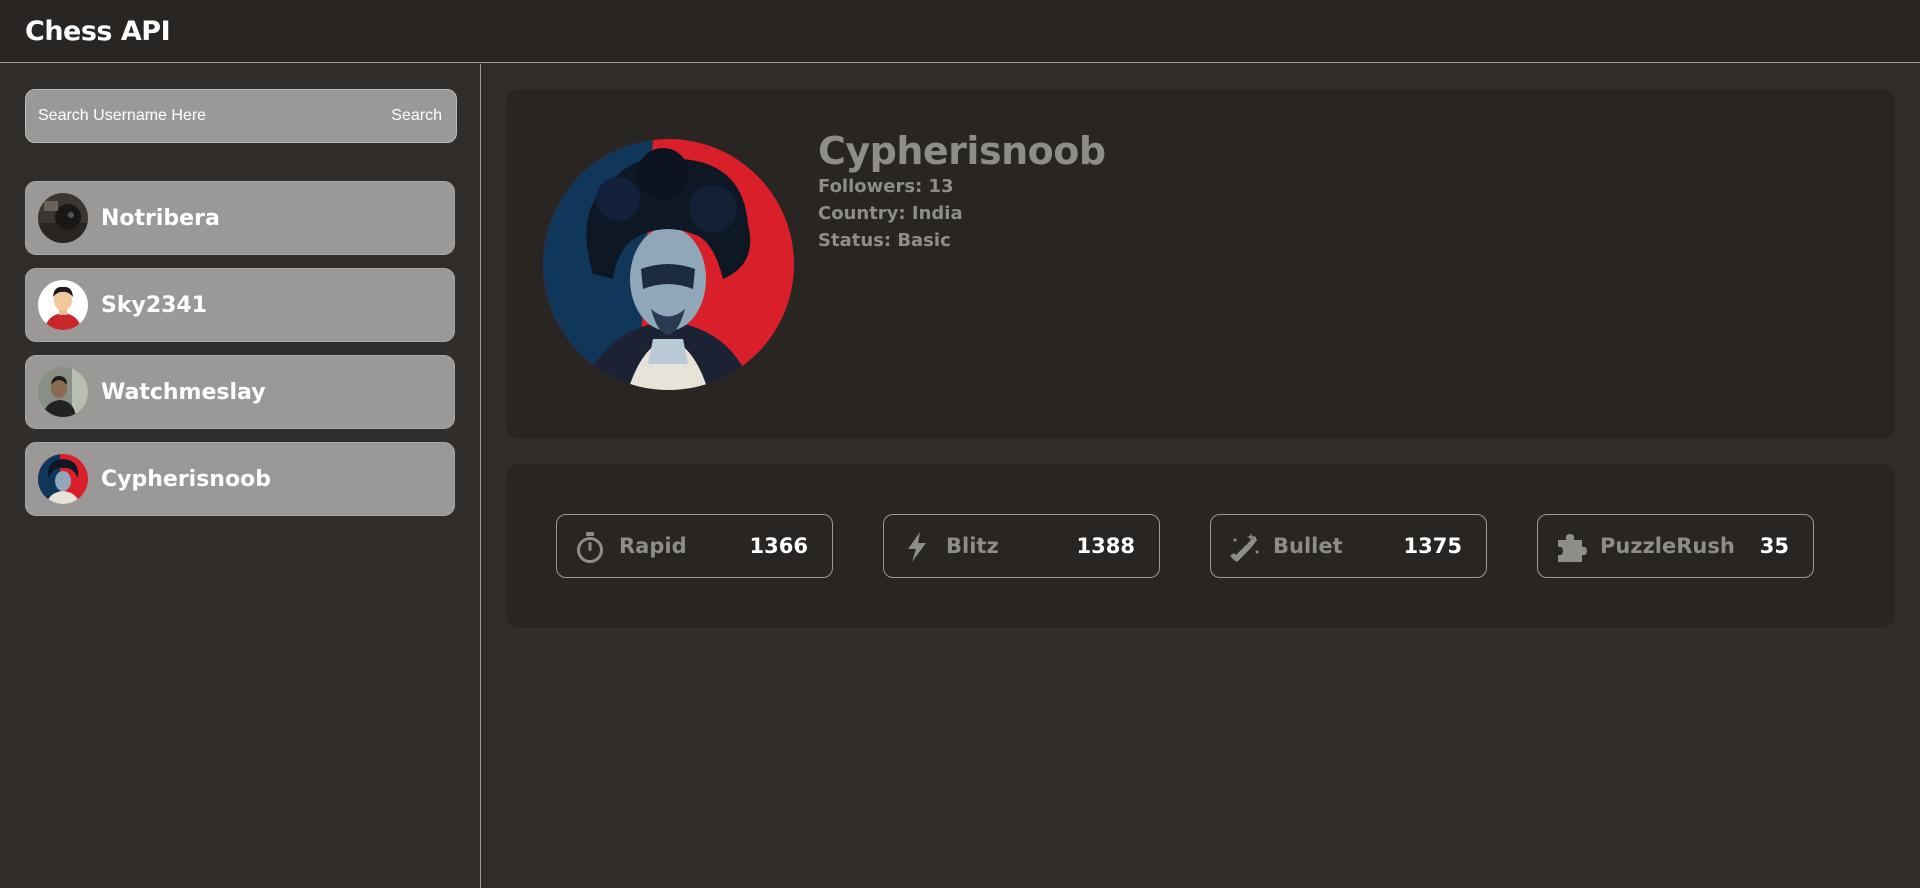  I want to click on rating-bullet: Bullet 1375, so click(1348, 546).